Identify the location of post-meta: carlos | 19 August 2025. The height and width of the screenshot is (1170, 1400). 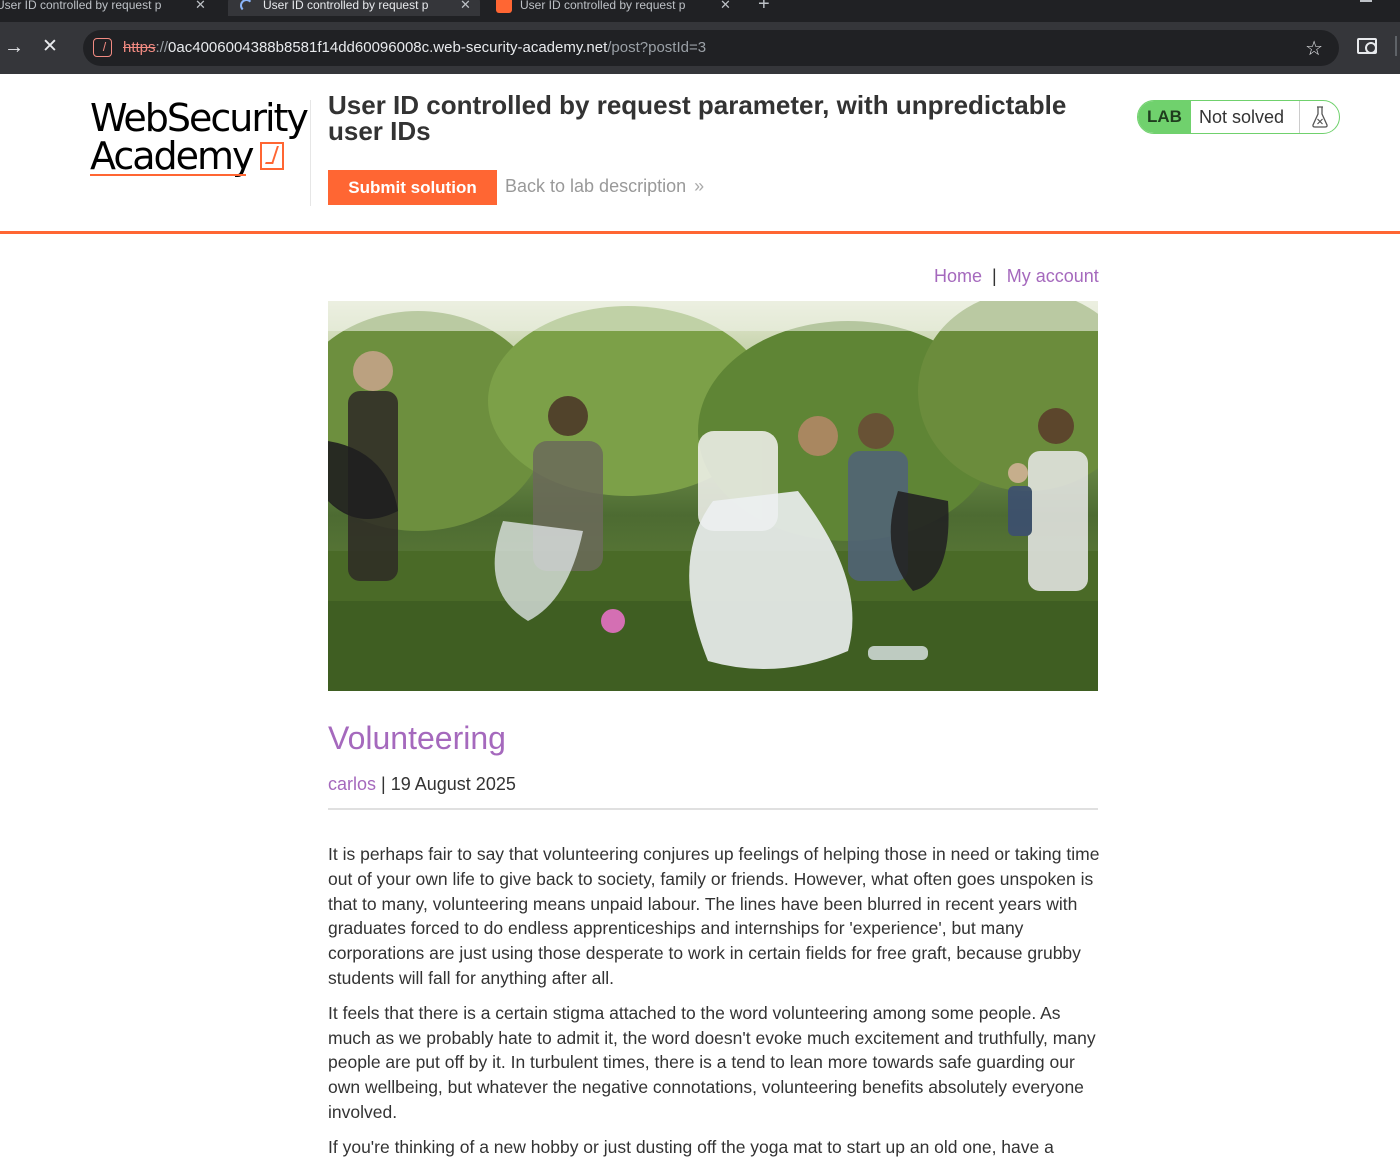
(422, 784).